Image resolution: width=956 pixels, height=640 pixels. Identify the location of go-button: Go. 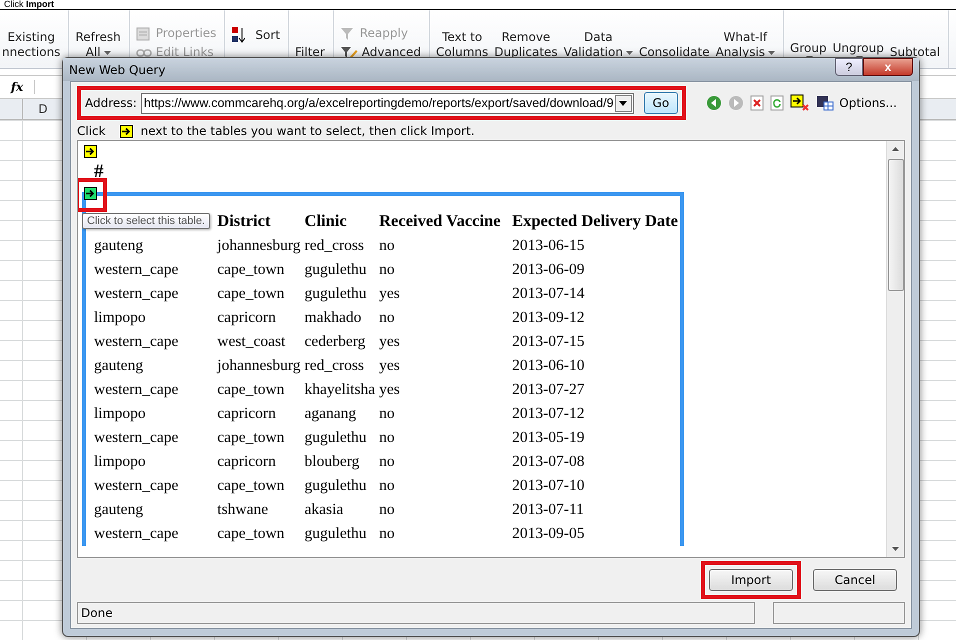
(661, 103).